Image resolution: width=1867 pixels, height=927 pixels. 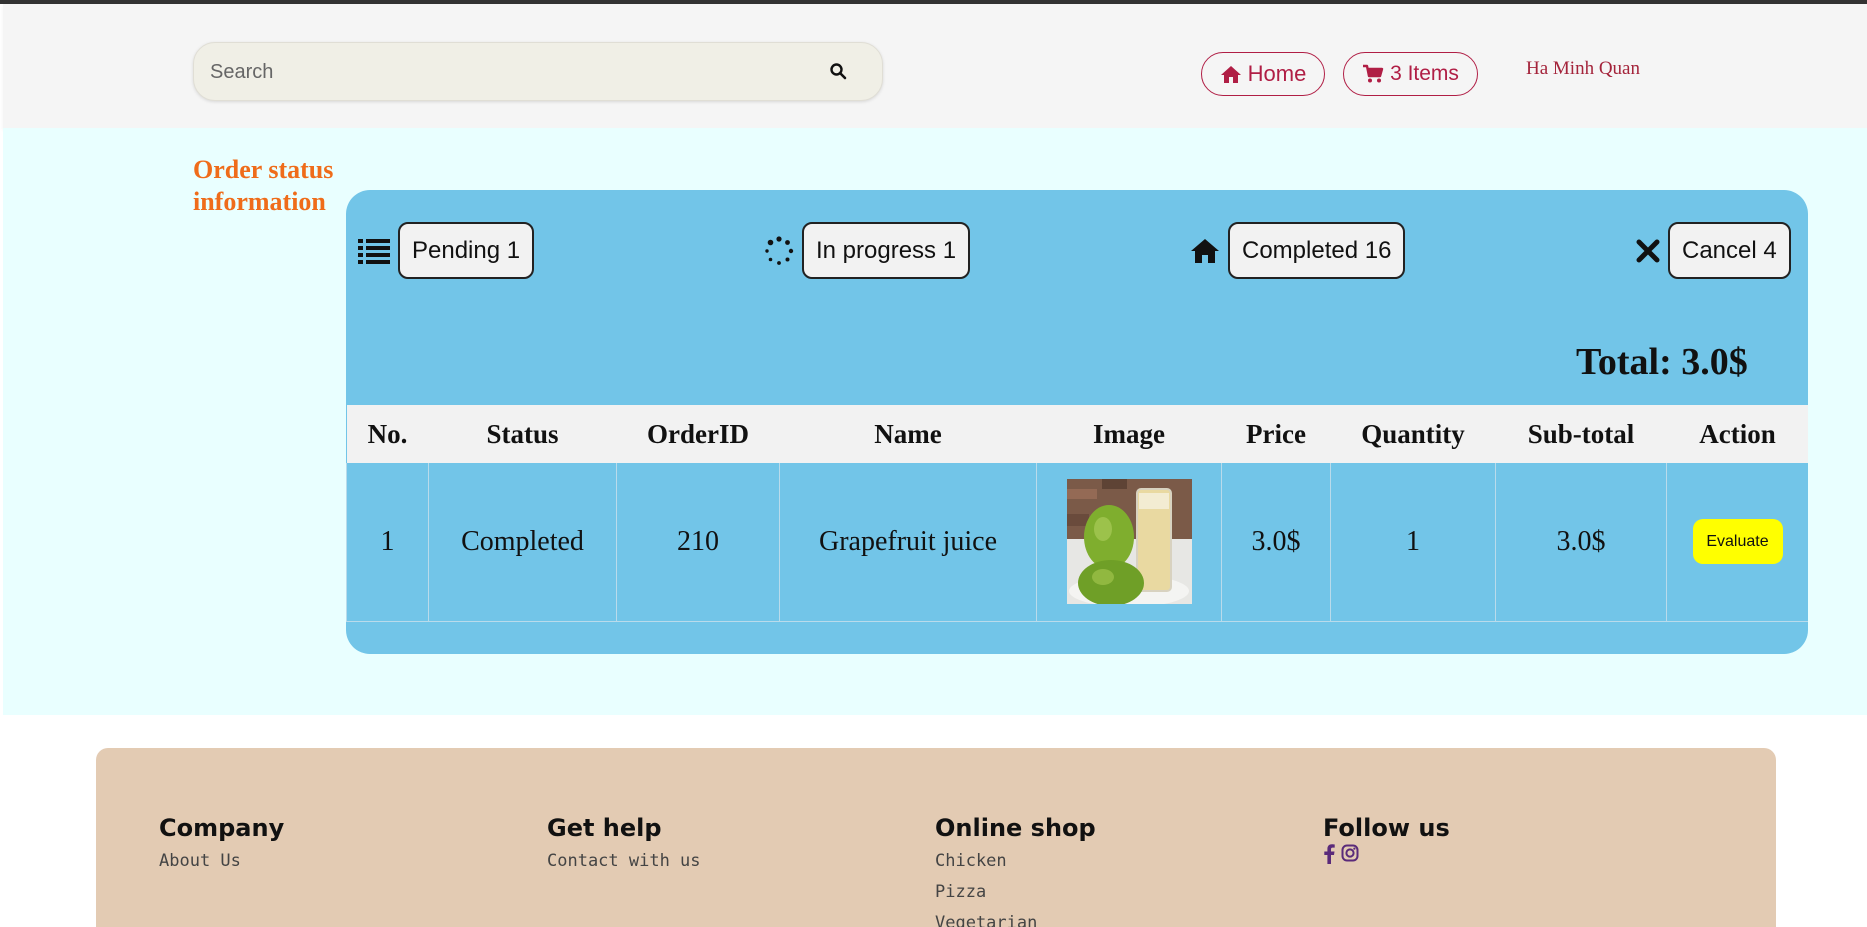 I want to click on search-bar, so click(x=538, y=71).